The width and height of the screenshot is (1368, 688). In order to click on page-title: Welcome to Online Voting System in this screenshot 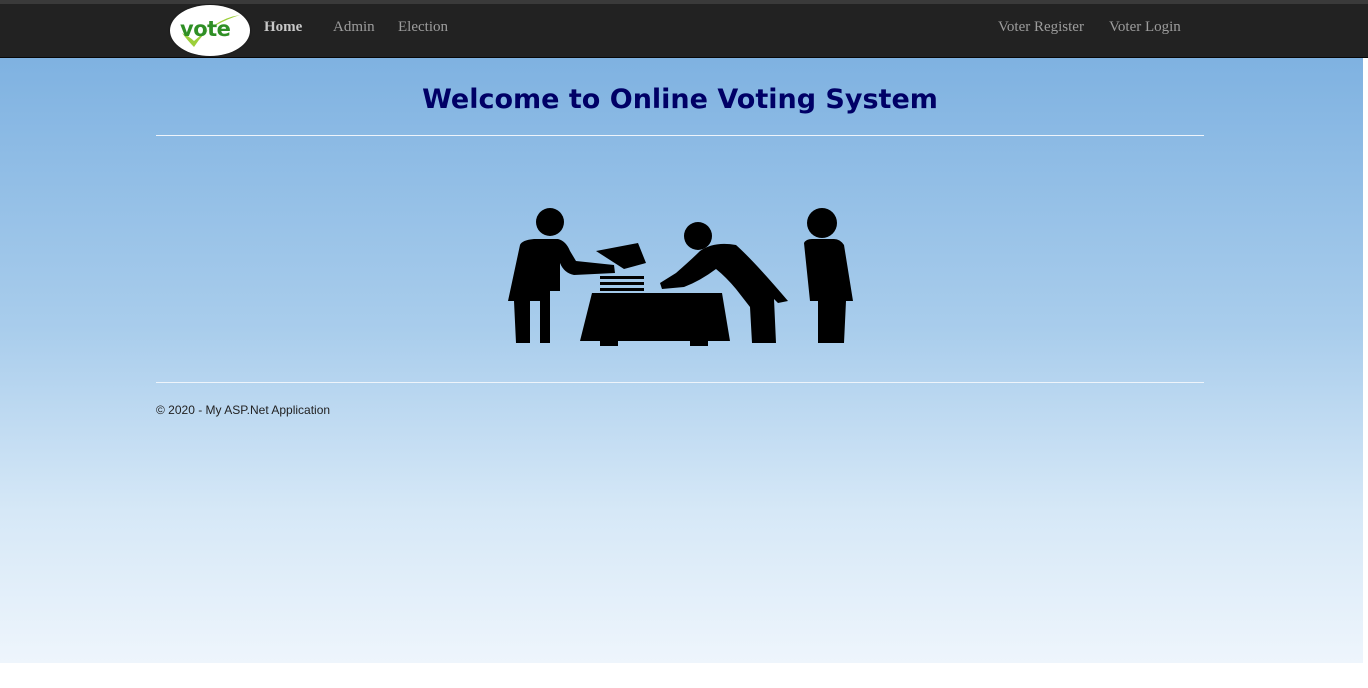, I will do `click(680, 99)`.